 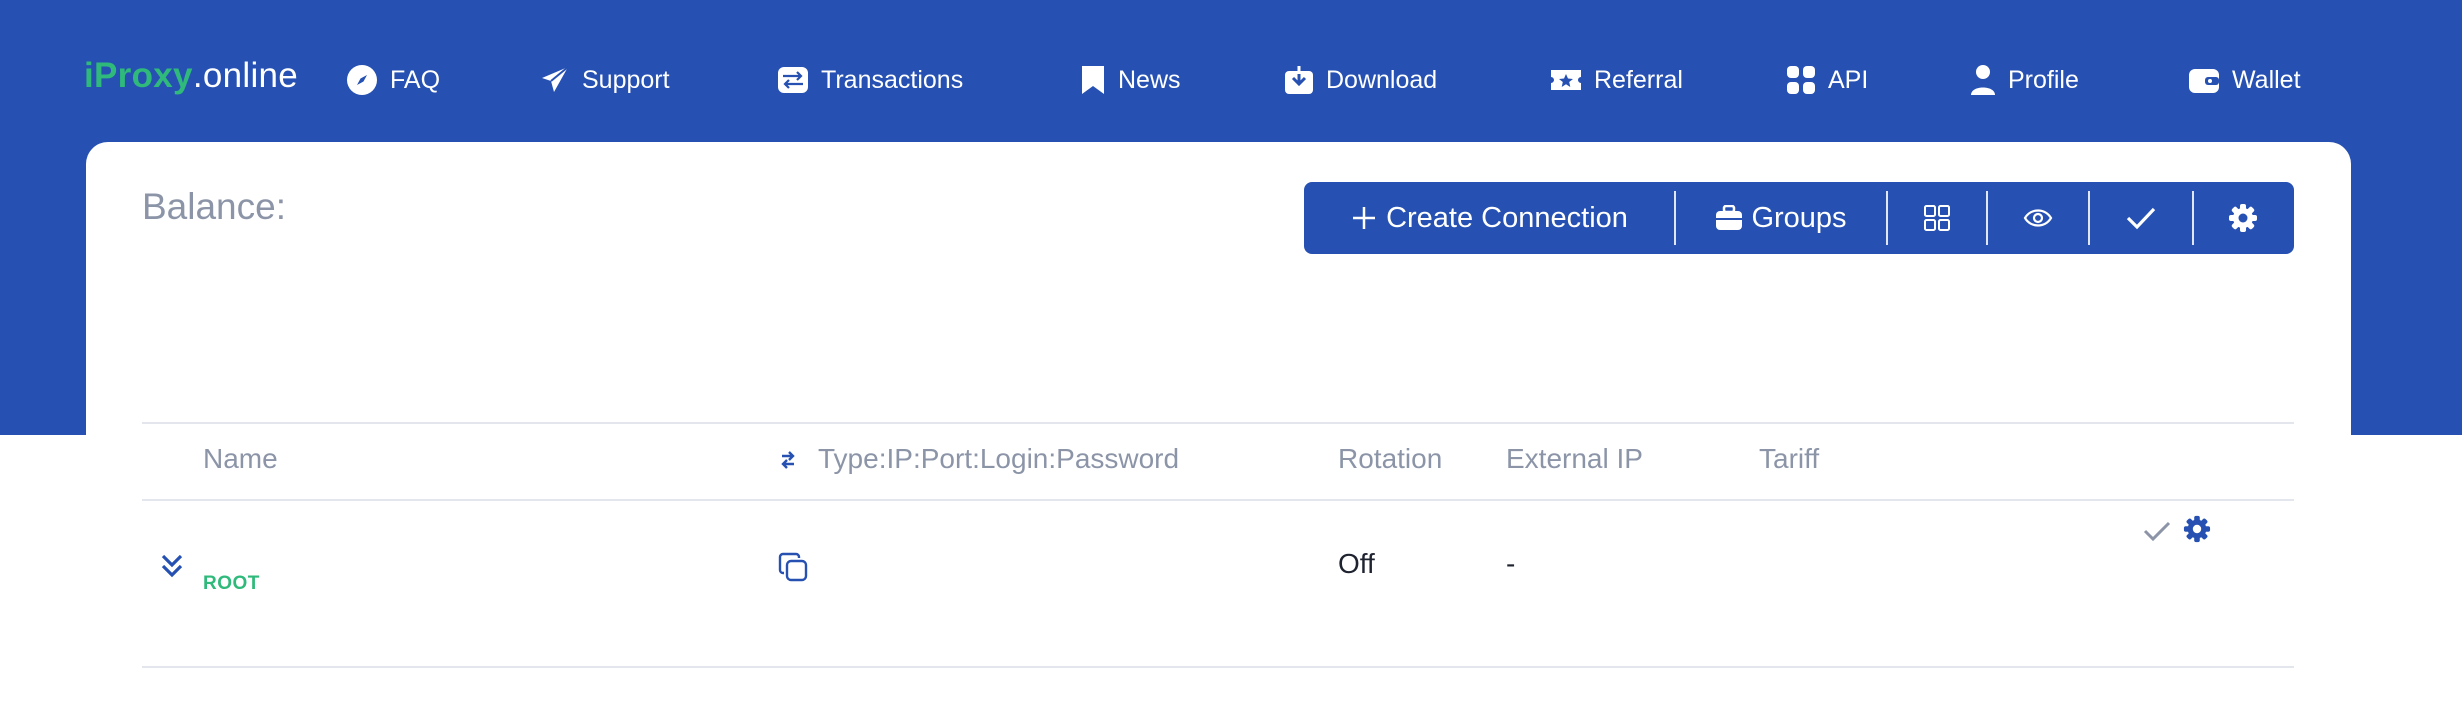 What do you see at coordinates (1566, 80) in the screenshot?
I see `ticket-star-icon` at bounding box center [1566, 80].